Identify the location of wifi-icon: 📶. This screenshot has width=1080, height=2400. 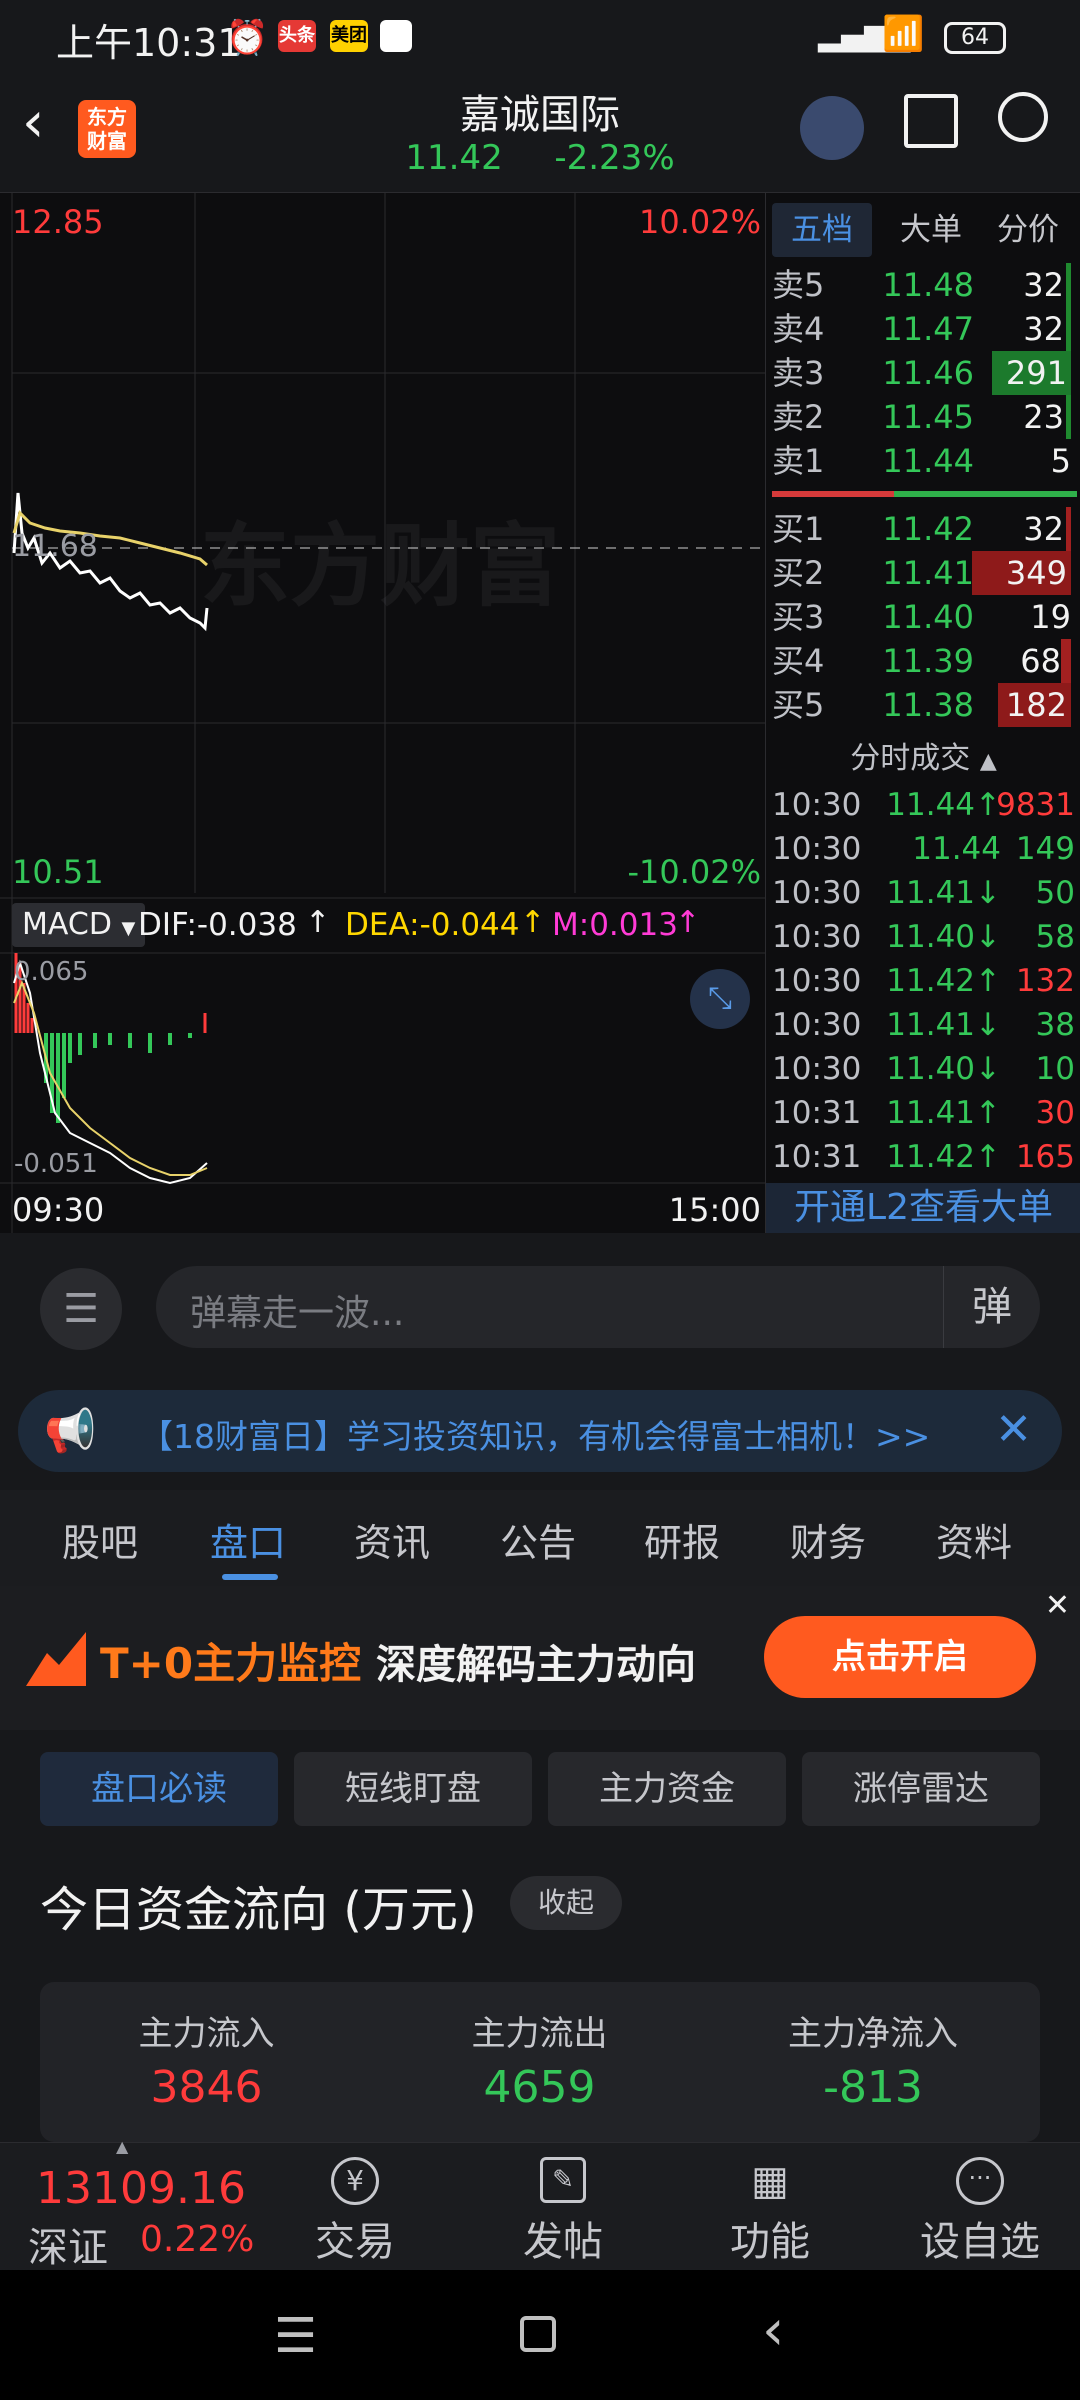
(903, 34).